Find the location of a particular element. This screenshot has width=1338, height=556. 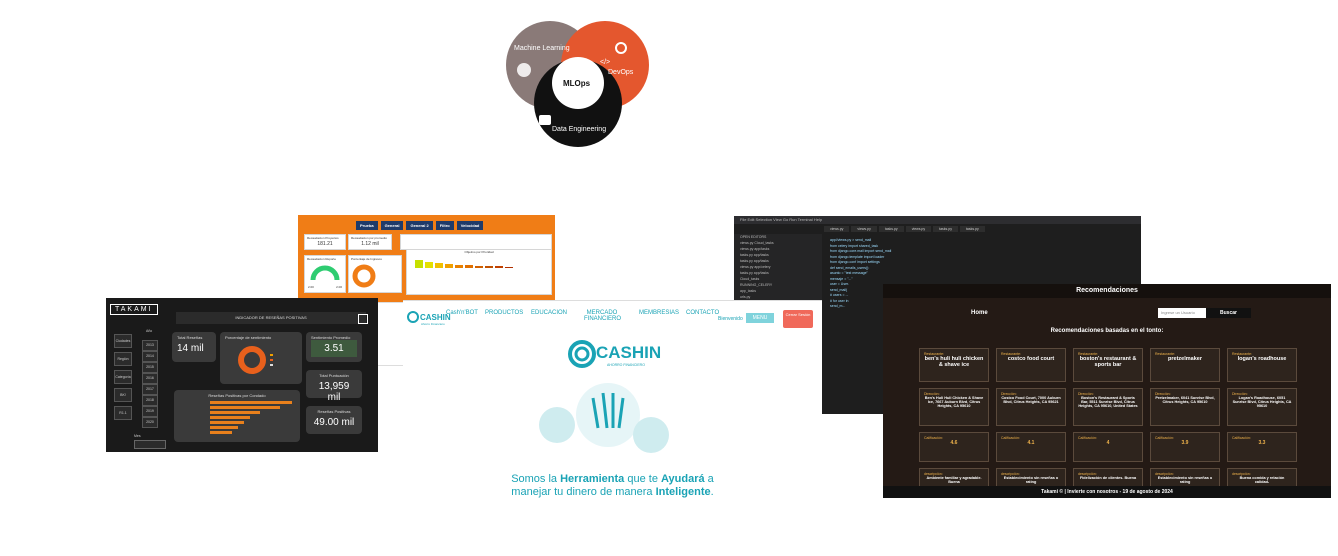

kpi-label: Sentimiento Promedio is located at coordinates (331, 337).